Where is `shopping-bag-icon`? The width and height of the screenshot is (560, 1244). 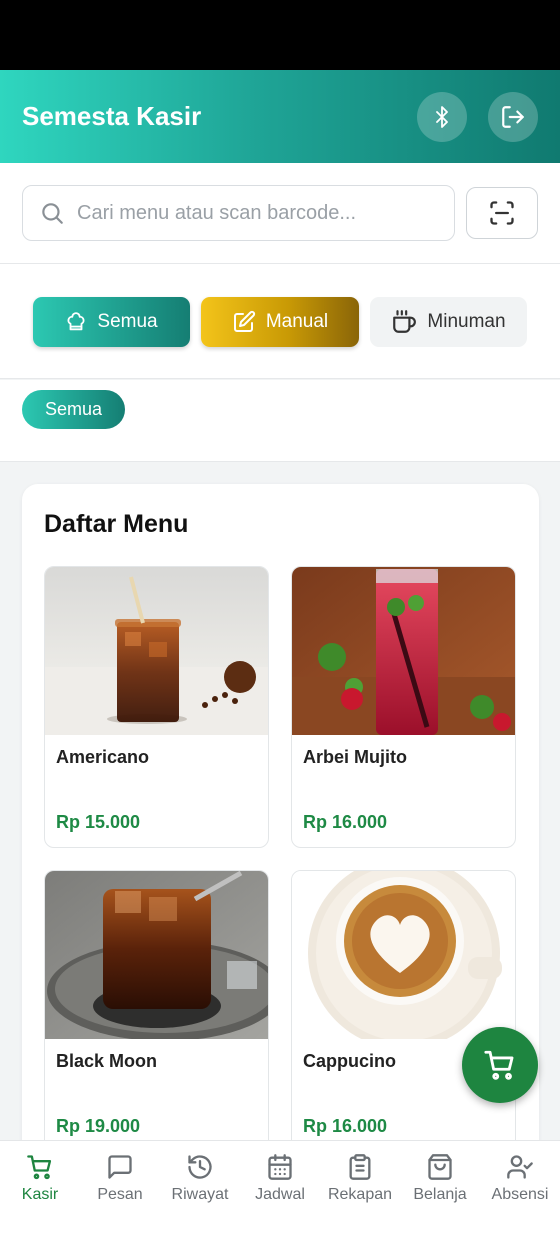 shopping-bag-icon is located at coordinates (440, 1167).